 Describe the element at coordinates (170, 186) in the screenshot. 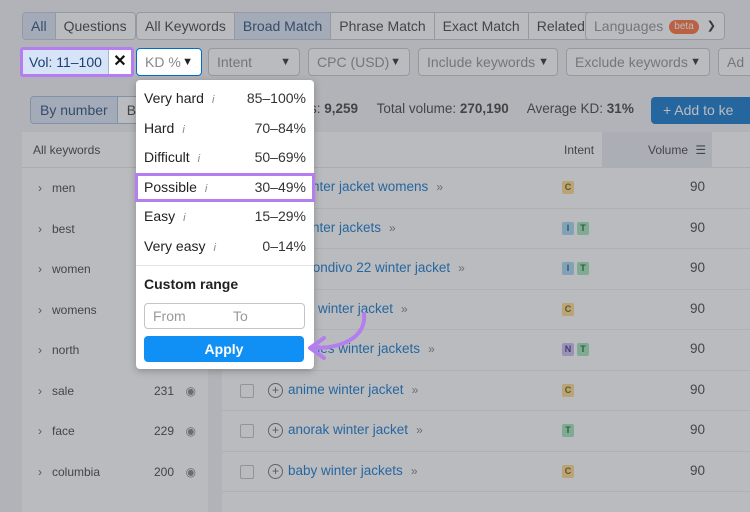

I see `kd-option-label: Possible` at that location.